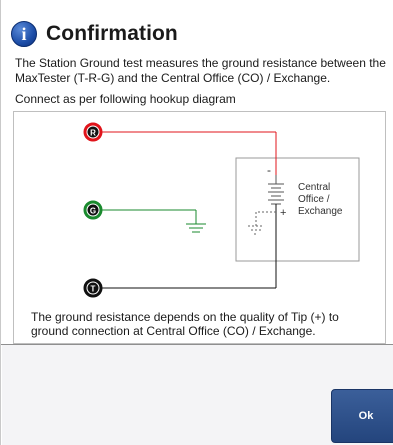 The width and height of the screenshot is (393, 445). I want to click on ground-terminal: G, so click(93, 210).